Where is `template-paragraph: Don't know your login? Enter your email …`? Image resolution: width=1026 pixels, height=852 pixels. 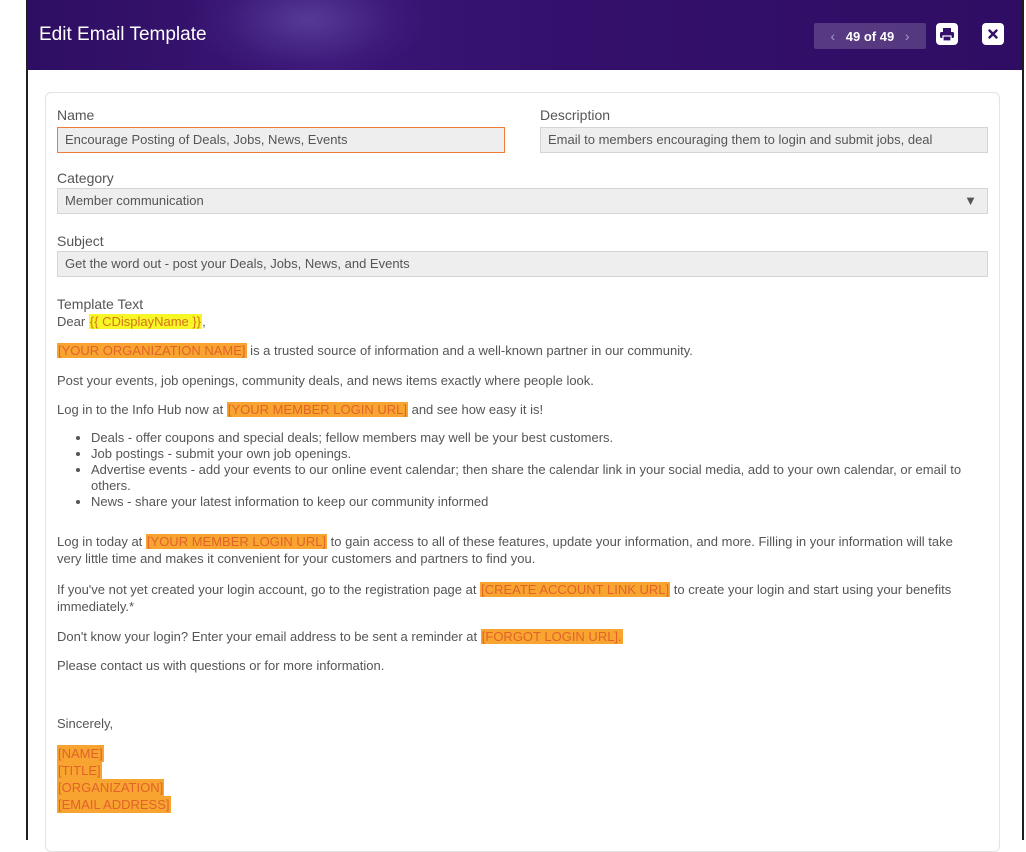 template-paragraph: Don't know your login? Enter your email … is located at coordinates (340, 636).